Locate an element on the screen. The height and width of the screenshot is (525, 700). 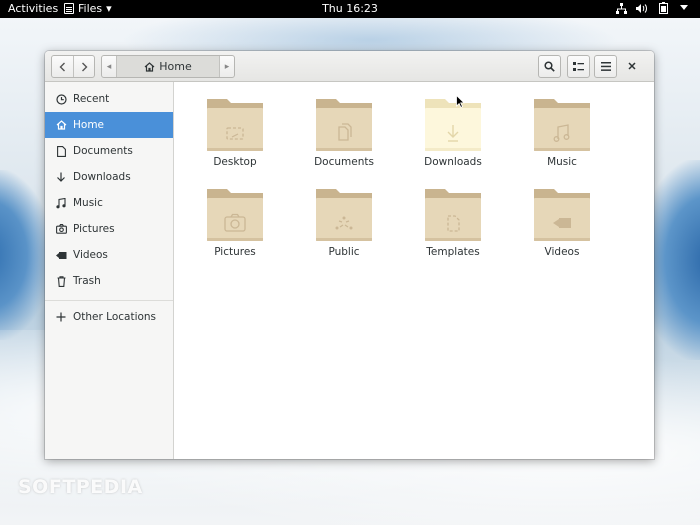
sidebar-item-trash: Trash is located at coordinates (109, 281).